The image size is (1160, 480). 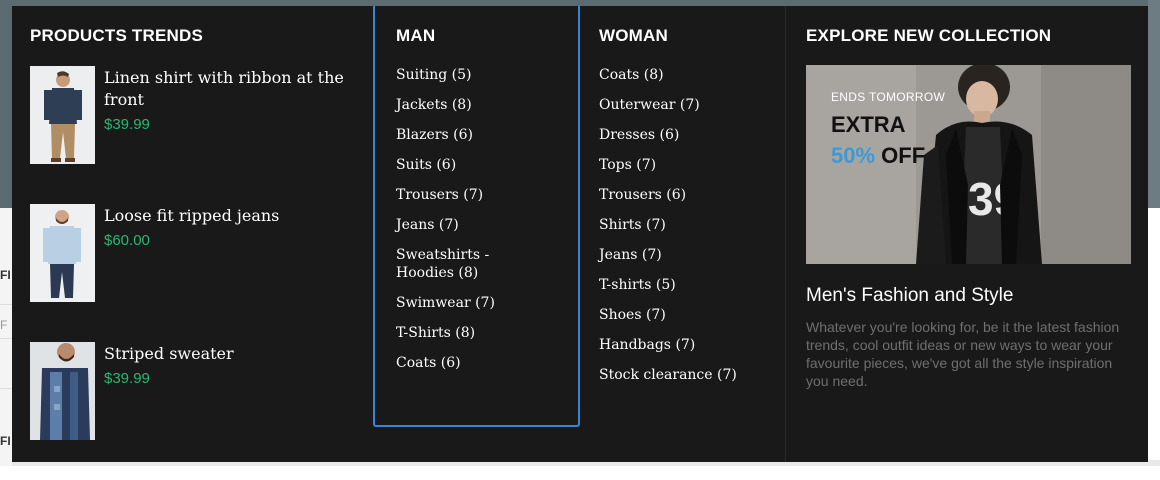 I want to click on explore-title: Men's Fashion and Style, so click(x=977, y=296).